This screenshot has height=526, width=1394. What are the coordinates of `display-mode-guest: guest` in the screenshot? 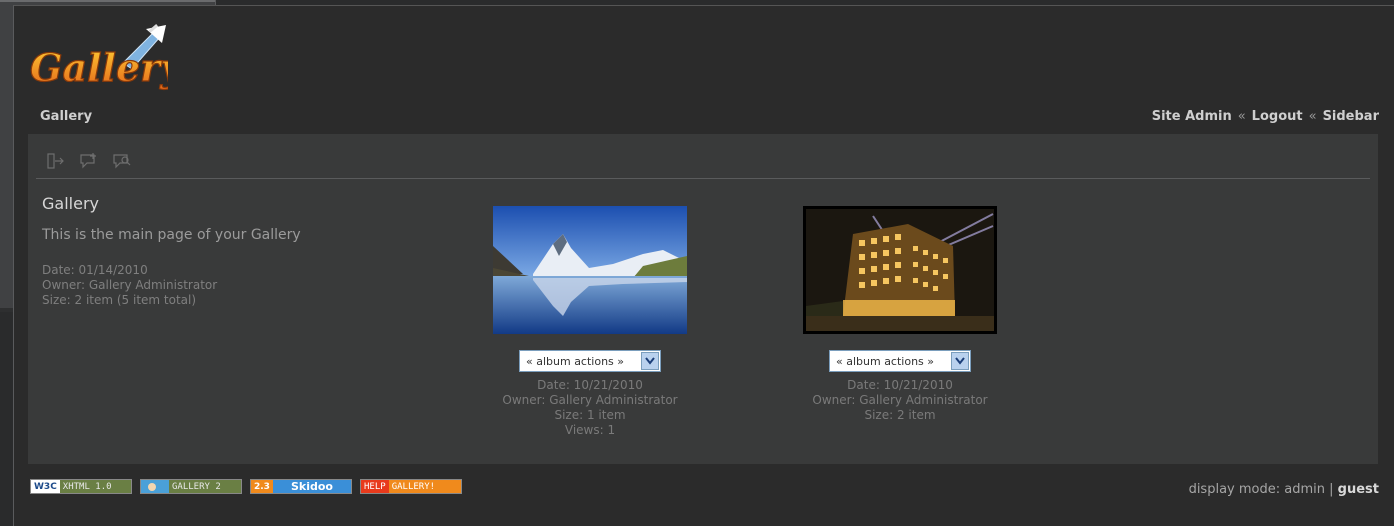 It's located at (1358, 489).